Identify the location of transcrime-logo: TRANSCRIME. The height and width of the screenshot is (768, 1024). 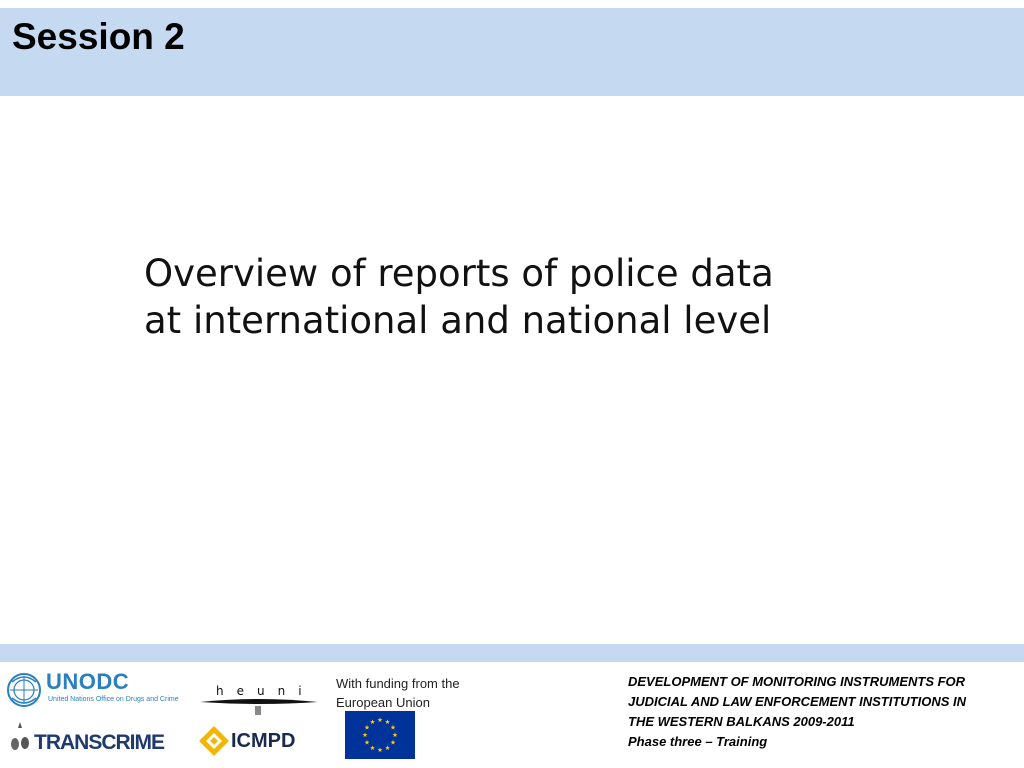
(86, 737).